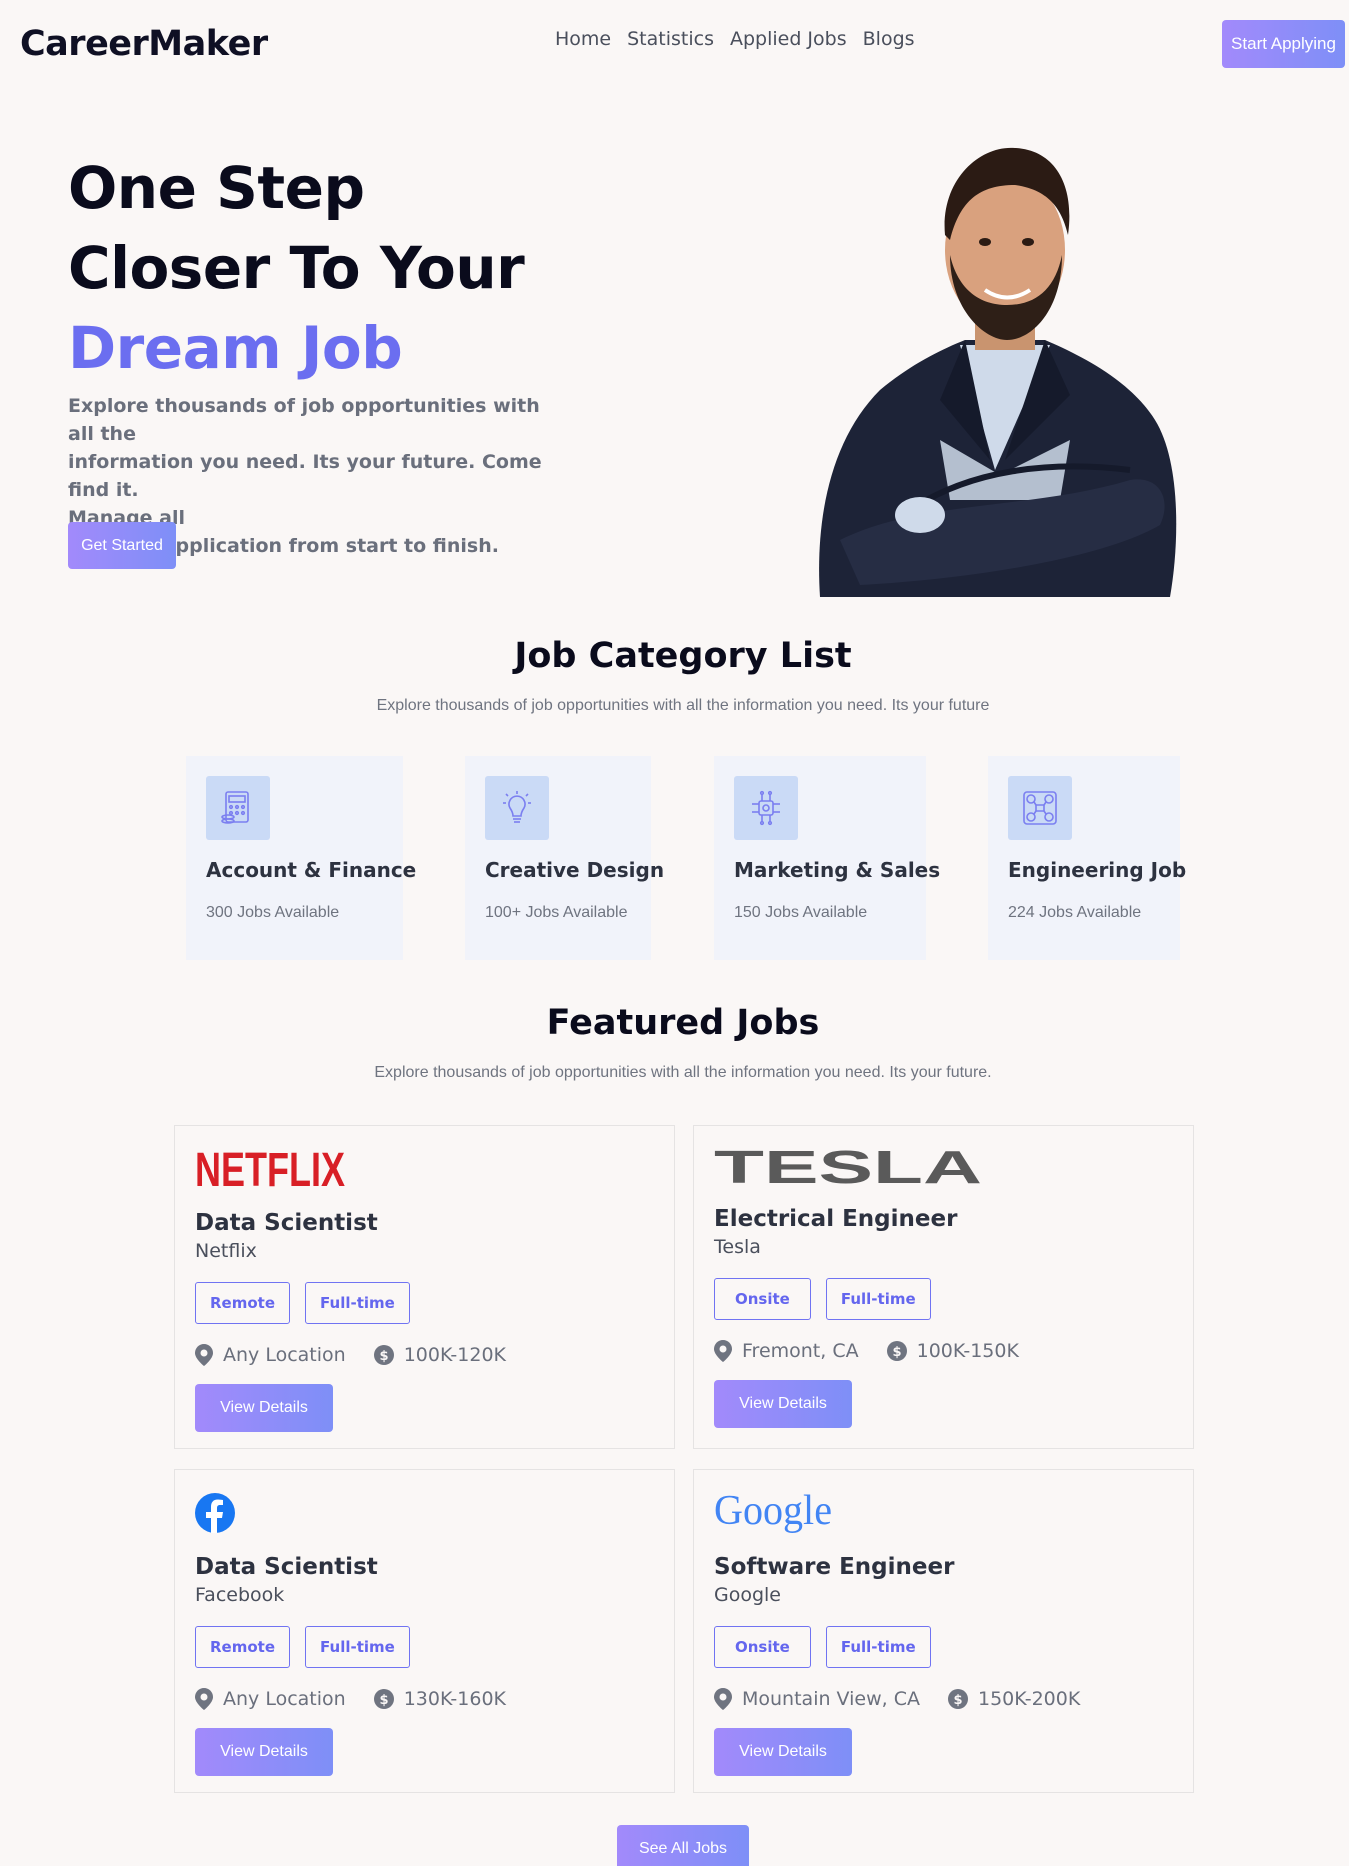 This screenshot has height=1866, width=1349. I want to click on category-card-engineering-job: Engineering Job 224 Jobs Available, so click(1087, 858).